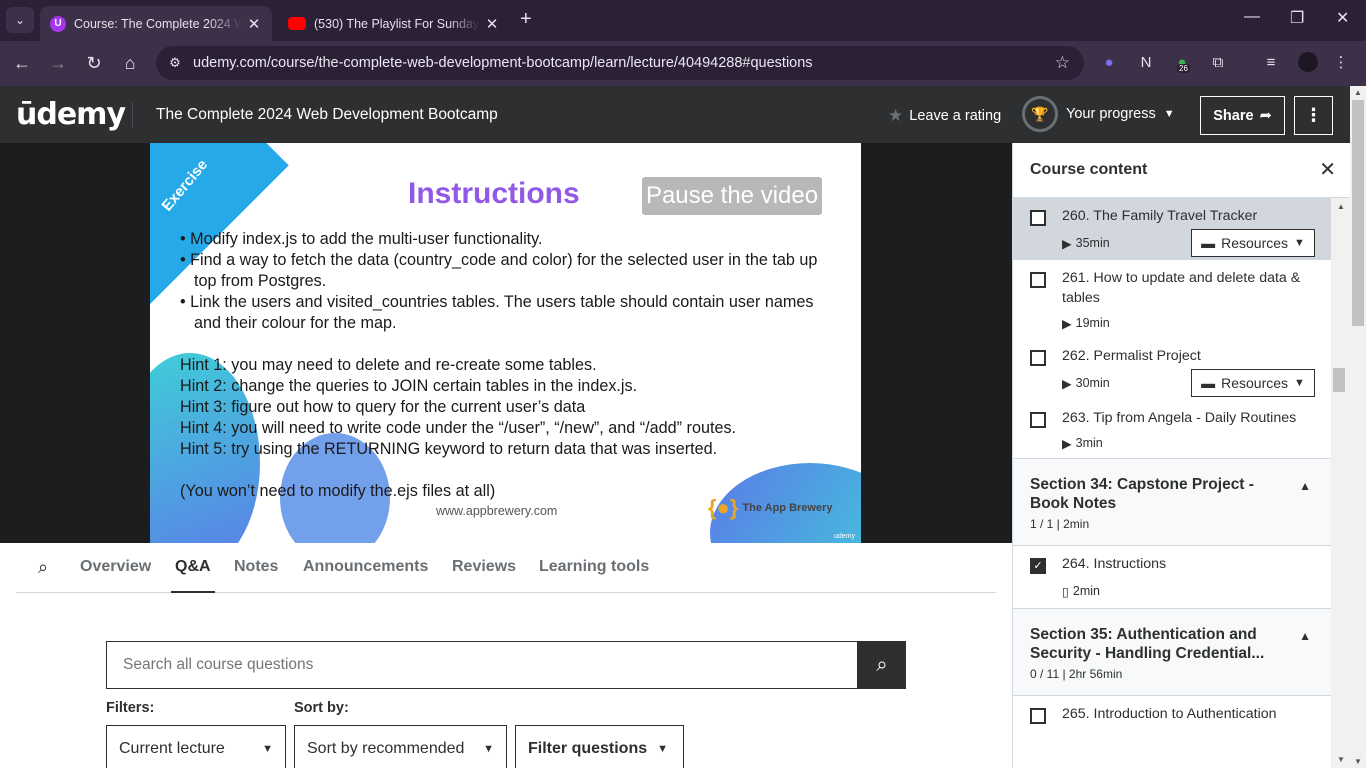 The image size is (1366, 768). What do you see at coordinates (1339, 380) in the screenshot?
I see `sidebar-scrollbar-thumb` at bounding box center [1339, 380].